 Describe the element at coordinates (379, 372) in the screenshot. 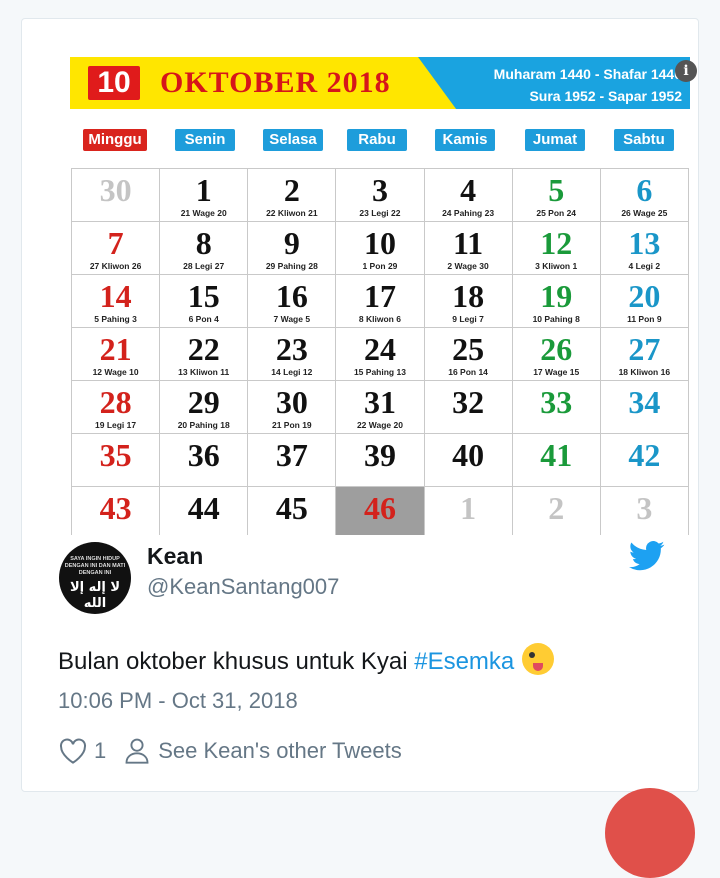

I see `calendar-date-subtext: 15 Pahing 13` at that location.